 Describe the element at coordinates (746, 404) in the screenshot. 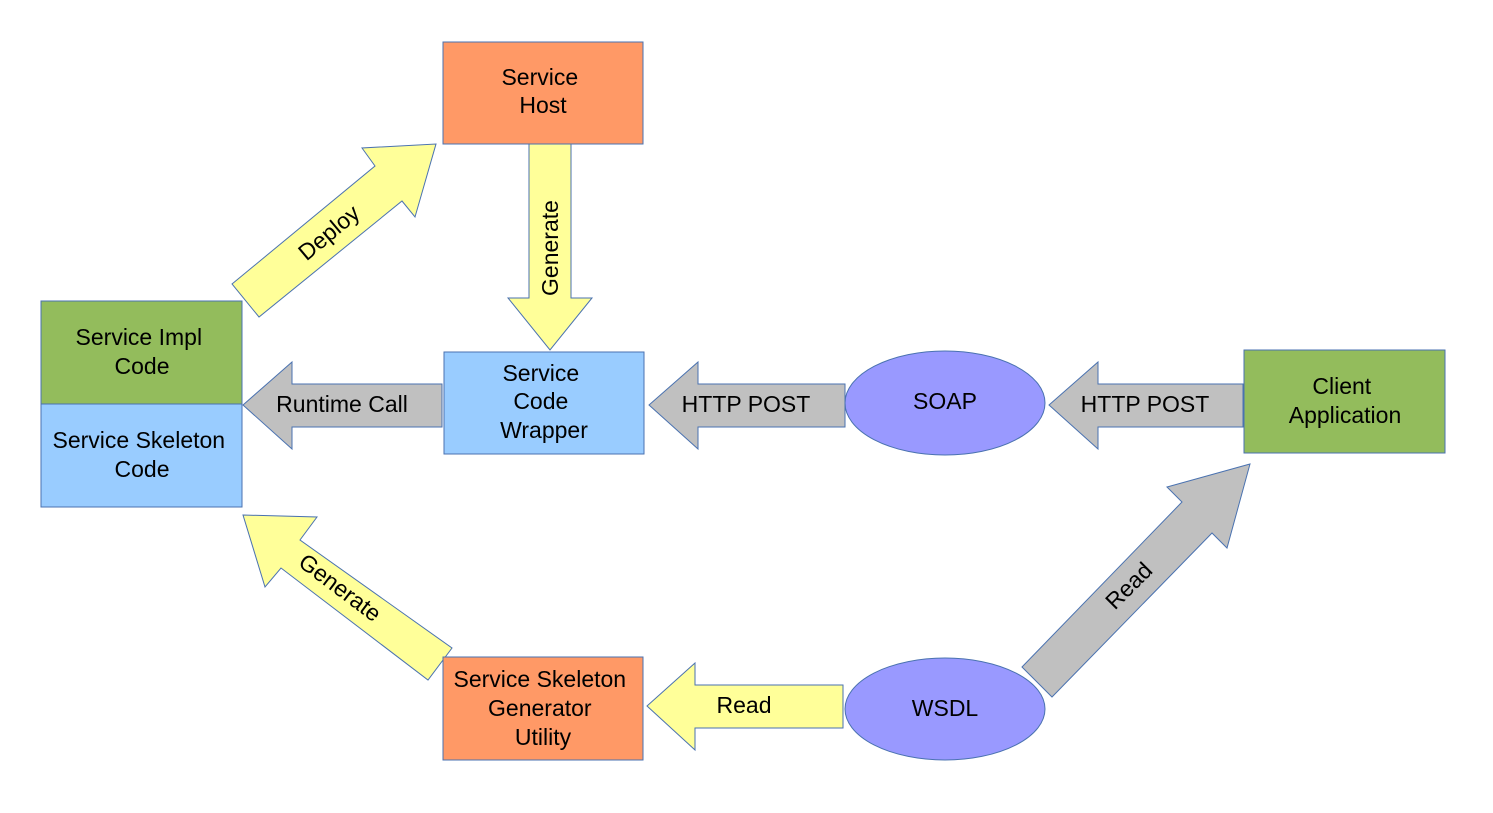

I see `http-post-label-1: HTTP POST` at that location.